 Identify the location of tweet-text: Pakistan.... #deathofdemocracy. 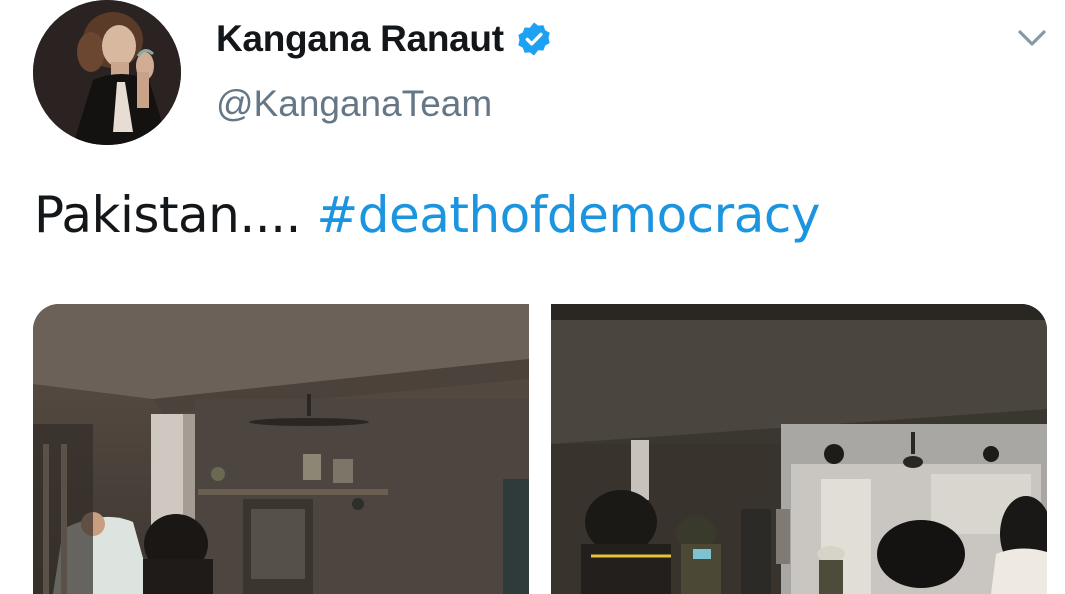
(427, 215).